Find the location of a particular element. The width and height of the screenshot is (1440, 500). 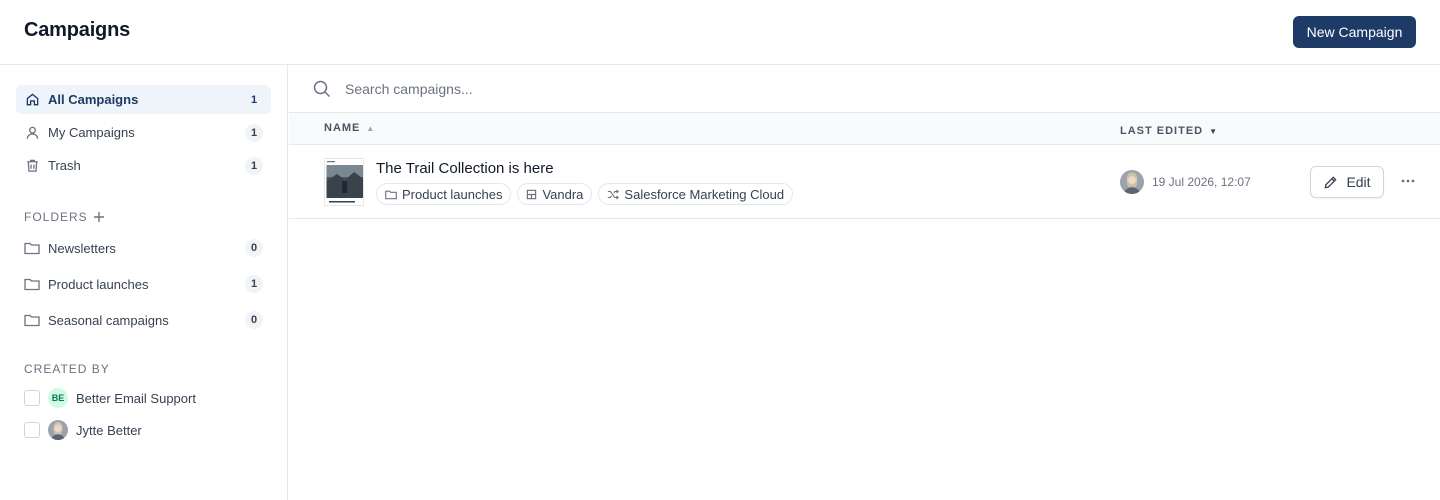

column-header-label: LAST EDITED is located at coordinates (1162, 131).